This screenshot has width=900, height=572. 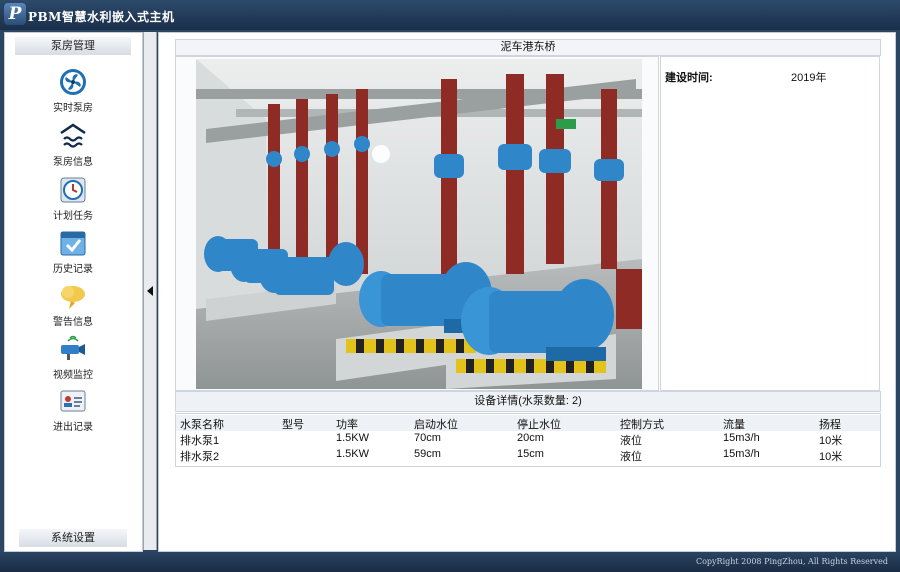 I want to click on chevron-left-icon, so click(x=150, y=291).